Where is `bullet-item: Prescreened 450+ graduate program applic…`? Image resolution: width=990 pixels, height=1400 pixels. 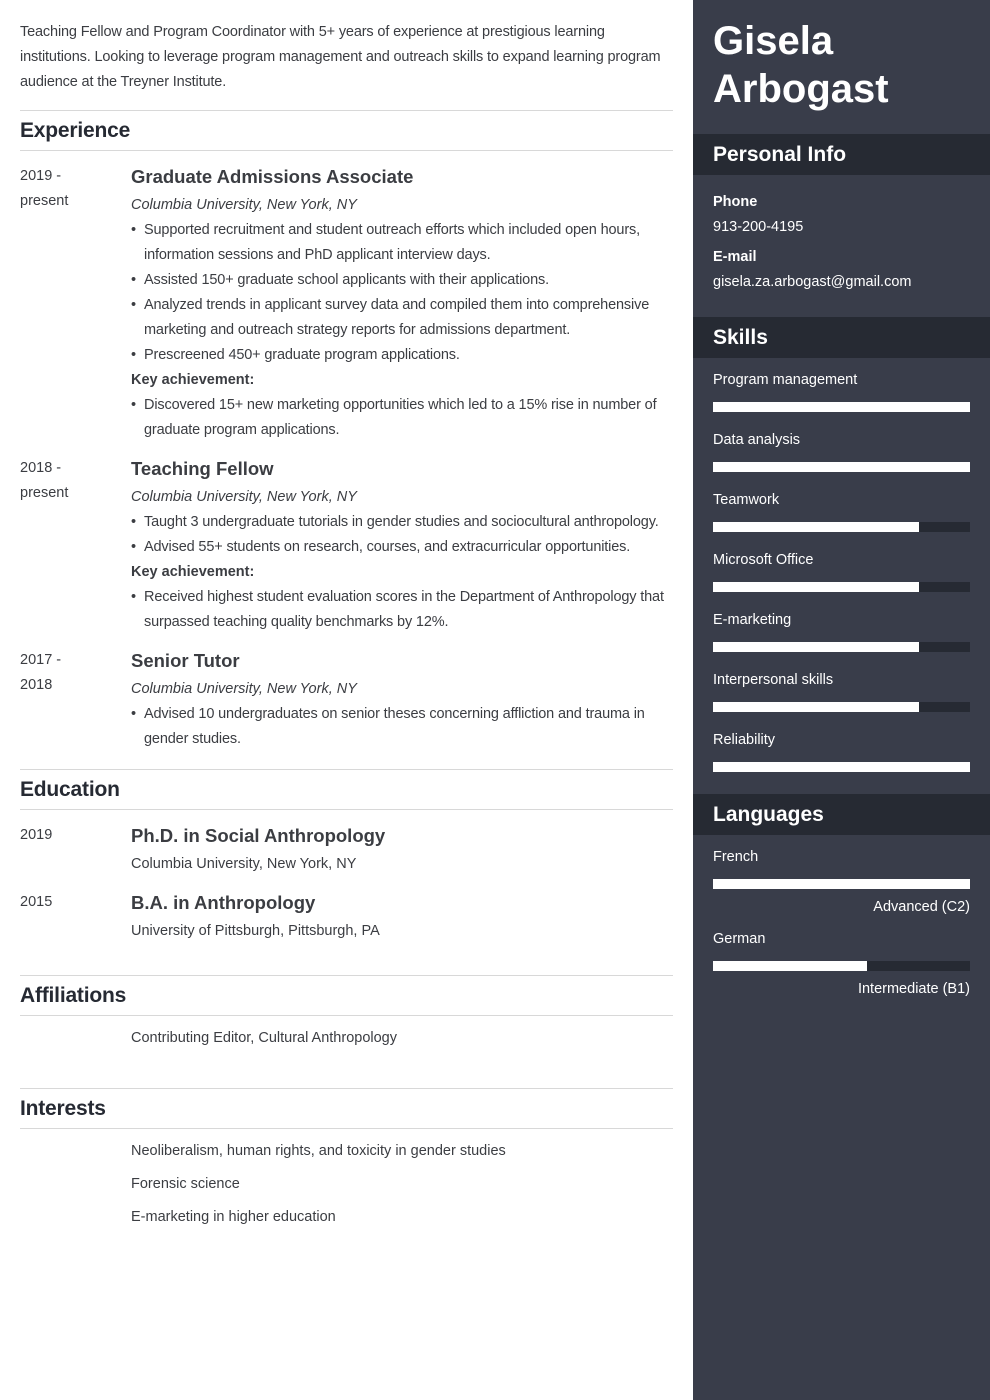
bullet-item: Prescreened 450+ graduate program applic… is located at coordinates (402, 355).